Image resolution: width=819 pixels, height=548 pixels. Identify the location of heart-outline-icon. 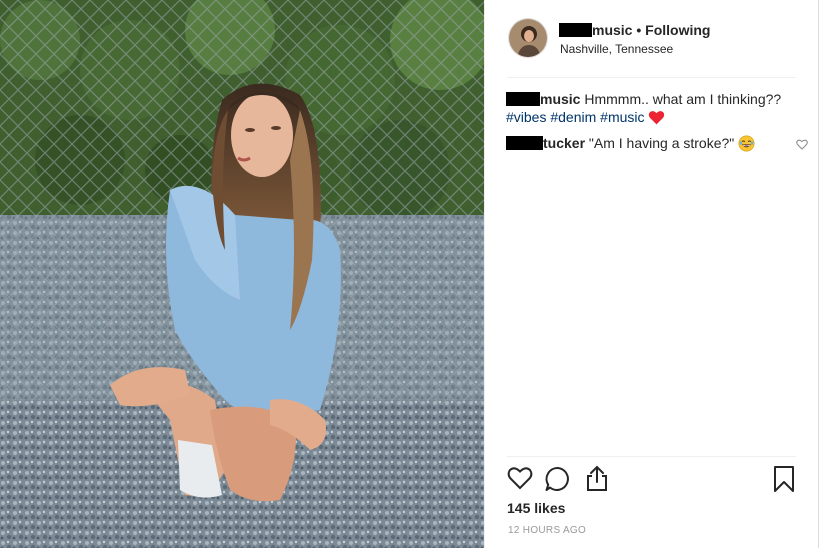
(520, 480).